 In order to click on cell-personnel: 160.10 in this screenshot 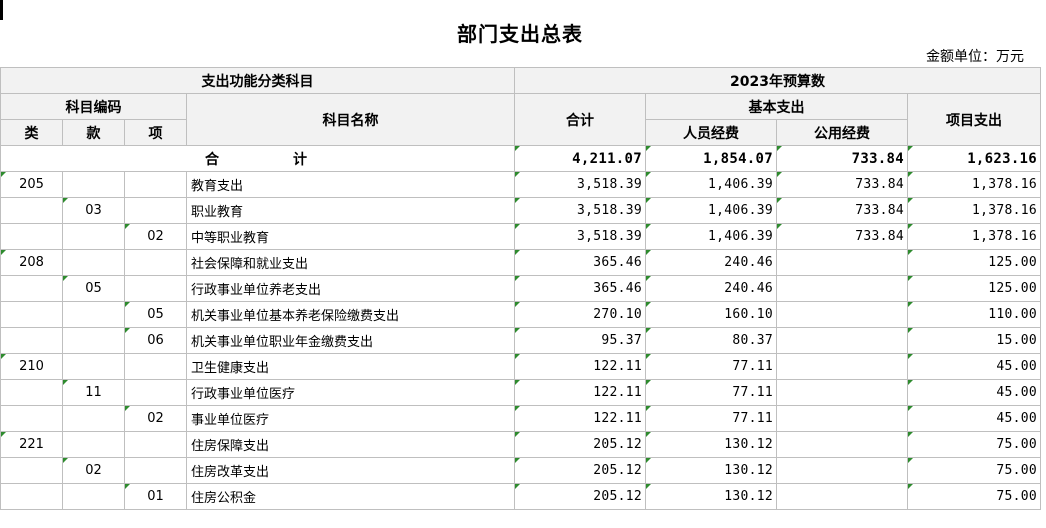, I will do `click(711, 314)`.